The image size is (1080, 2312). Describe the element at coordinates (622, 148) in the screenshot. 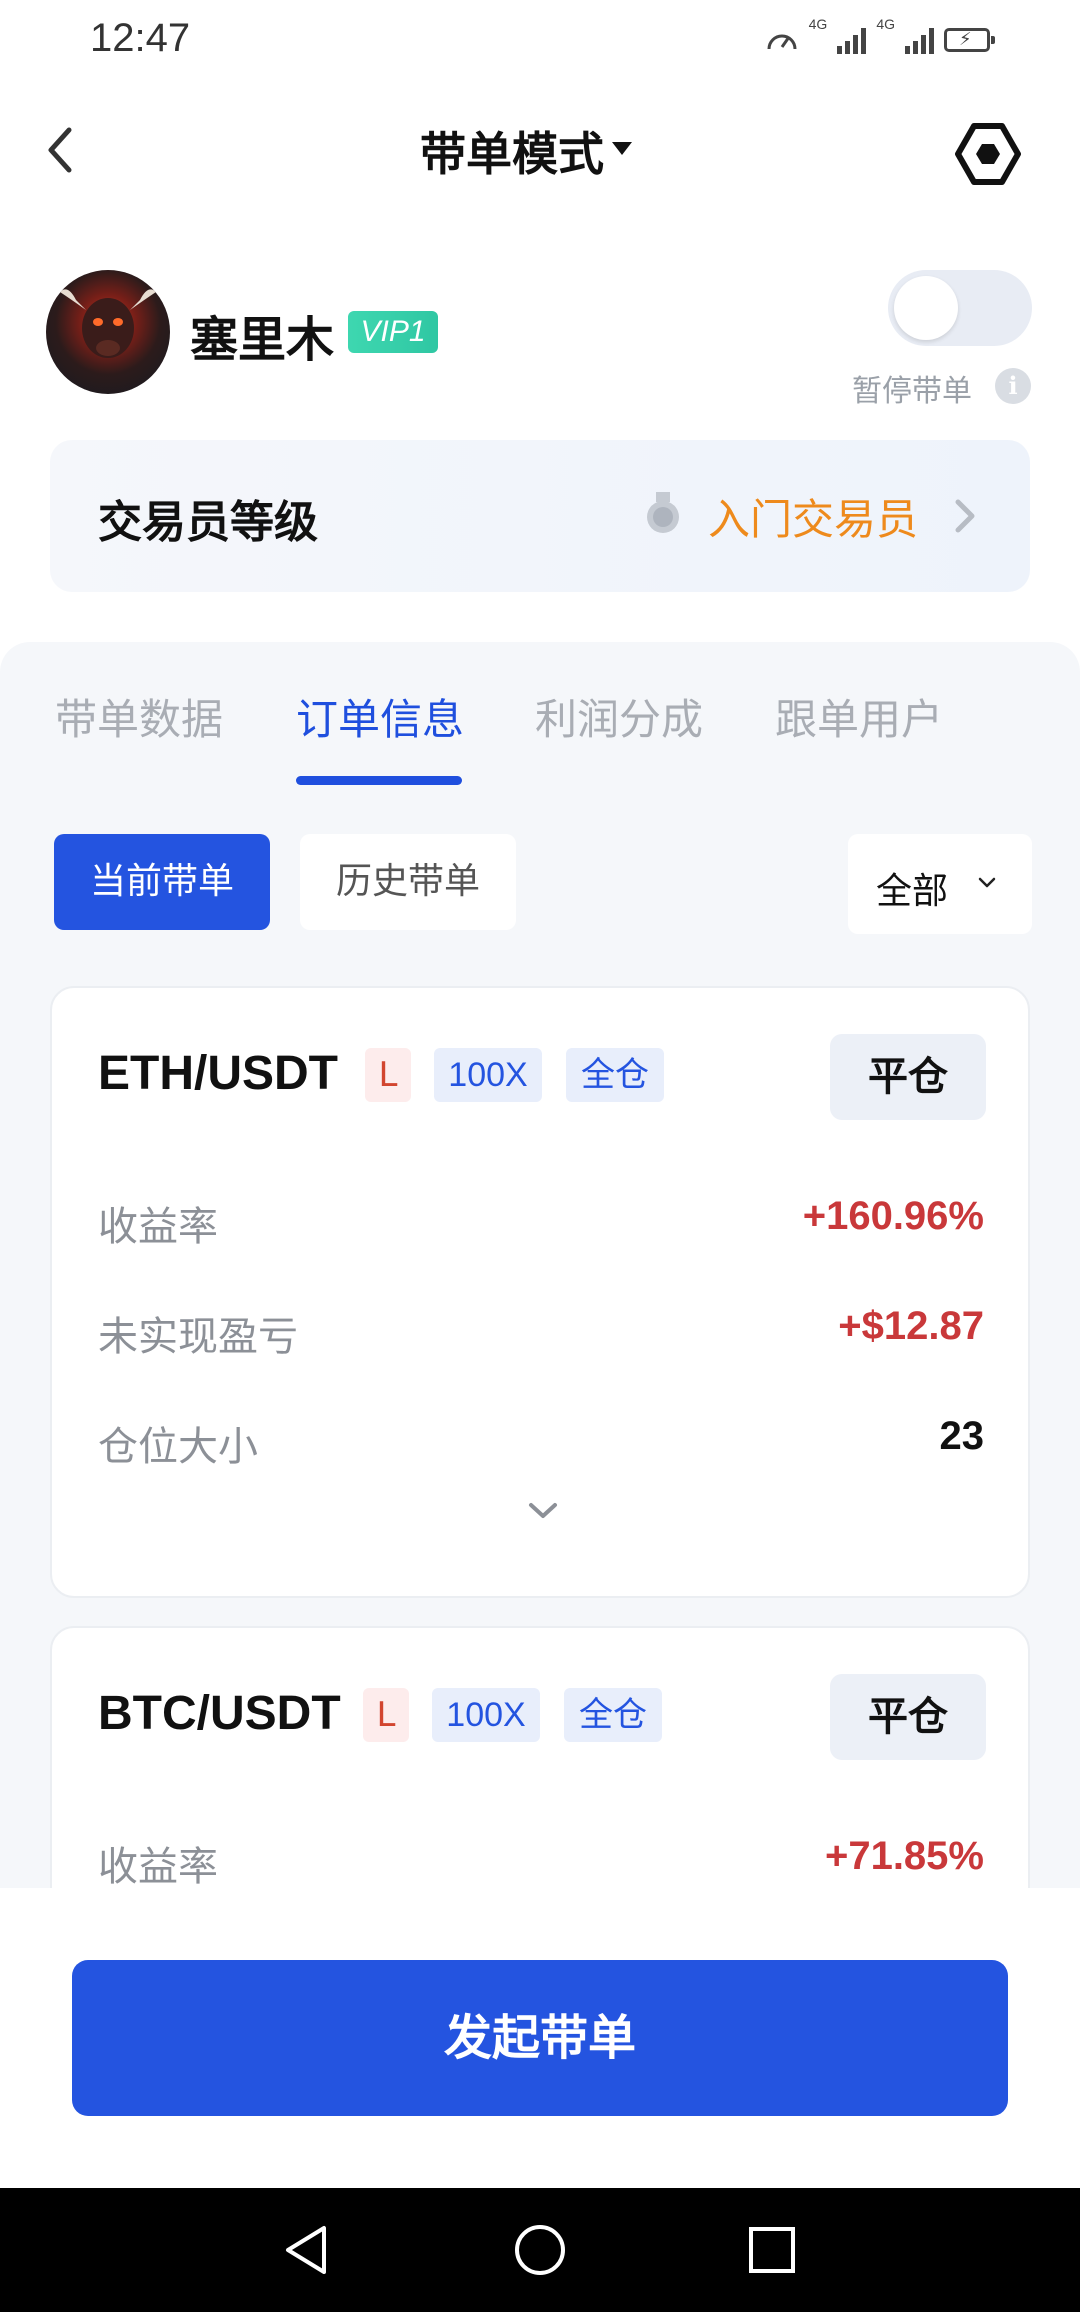

I see `dropdown-caret-icon` at that location.